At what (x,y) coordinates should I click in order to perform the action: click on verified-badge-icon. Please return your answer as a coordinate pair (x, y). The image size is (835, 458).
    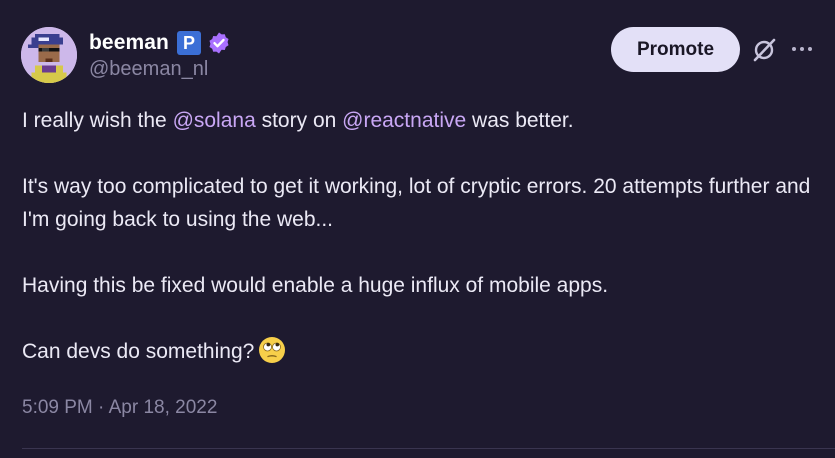
    Looking at the image, I should click on (219, 43).